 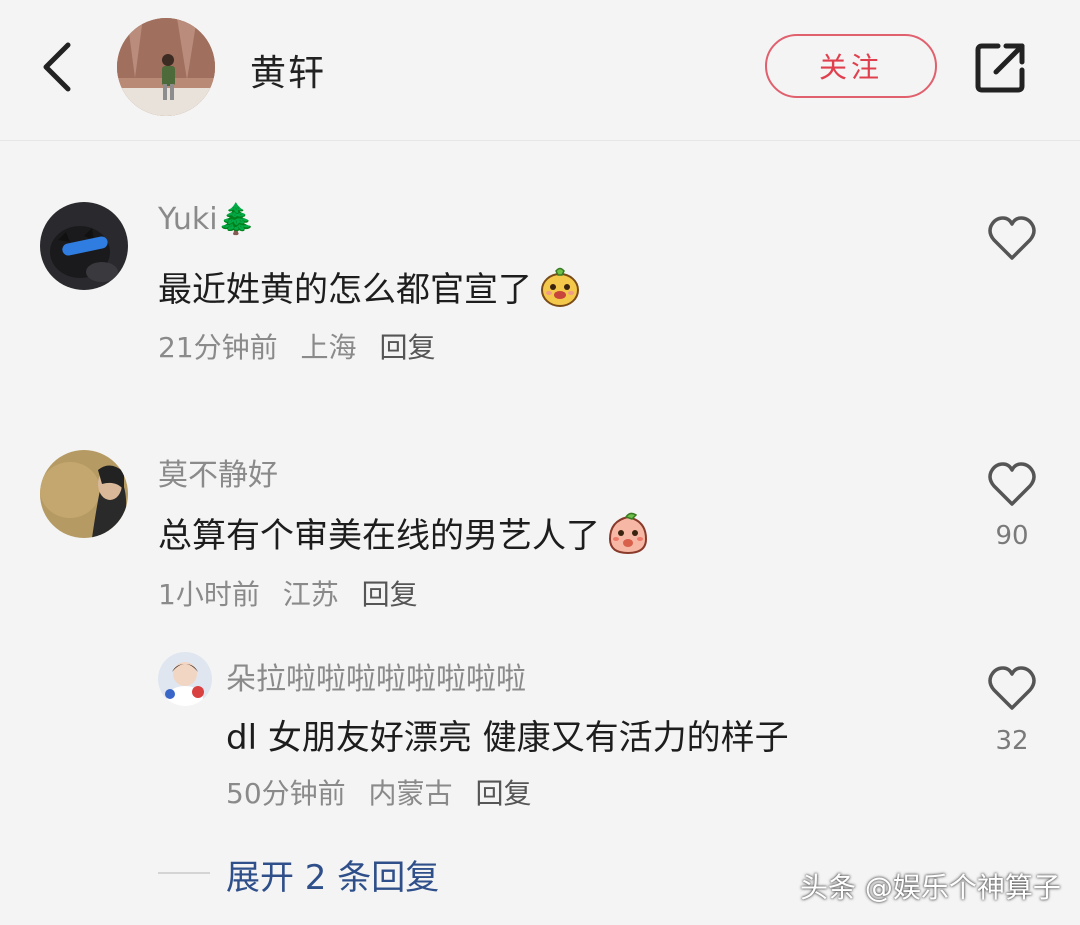 What do you see at coordinates (332, 874) in the screenshot?
I see `expand-replies-link: 展开 2 条回复` at bounding box center [332, 874].